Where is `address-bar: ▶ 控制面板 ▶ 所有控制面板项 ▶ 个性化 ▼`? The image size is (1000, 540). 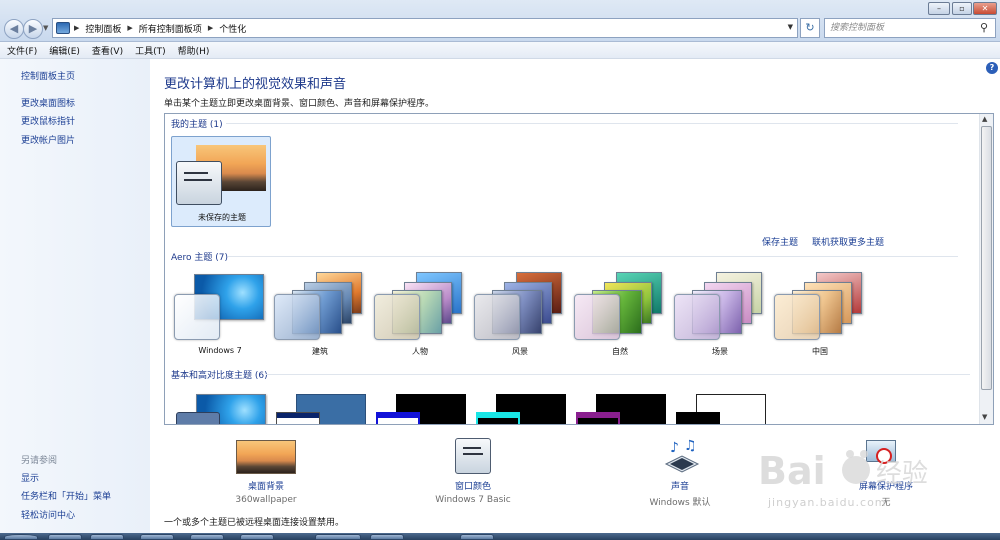
address-bar: ▶ 控制面板 ▶ 所有控制面板项 ▶ 个性化 ▼ is located at coordinates (425, 28).